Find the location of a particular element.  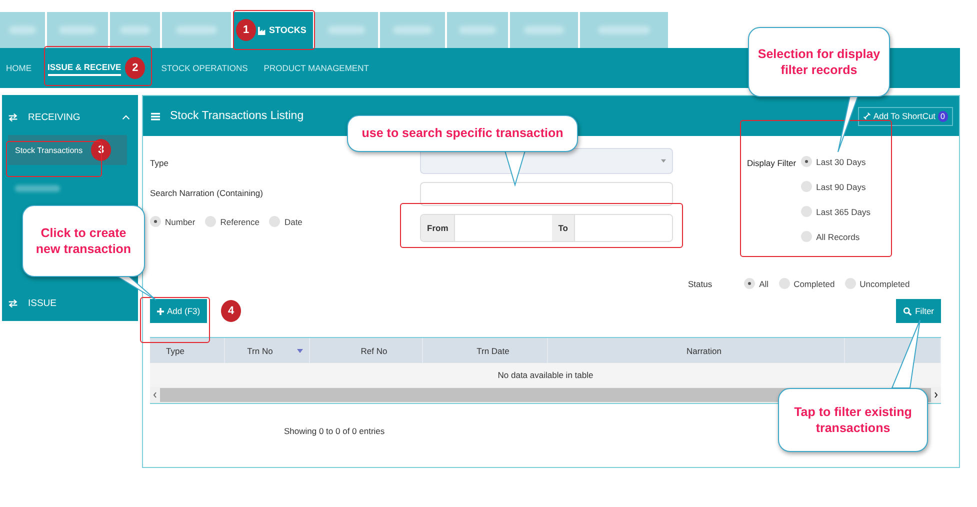

radio-option: Last 365 Days is located at coordinates (835, 211).